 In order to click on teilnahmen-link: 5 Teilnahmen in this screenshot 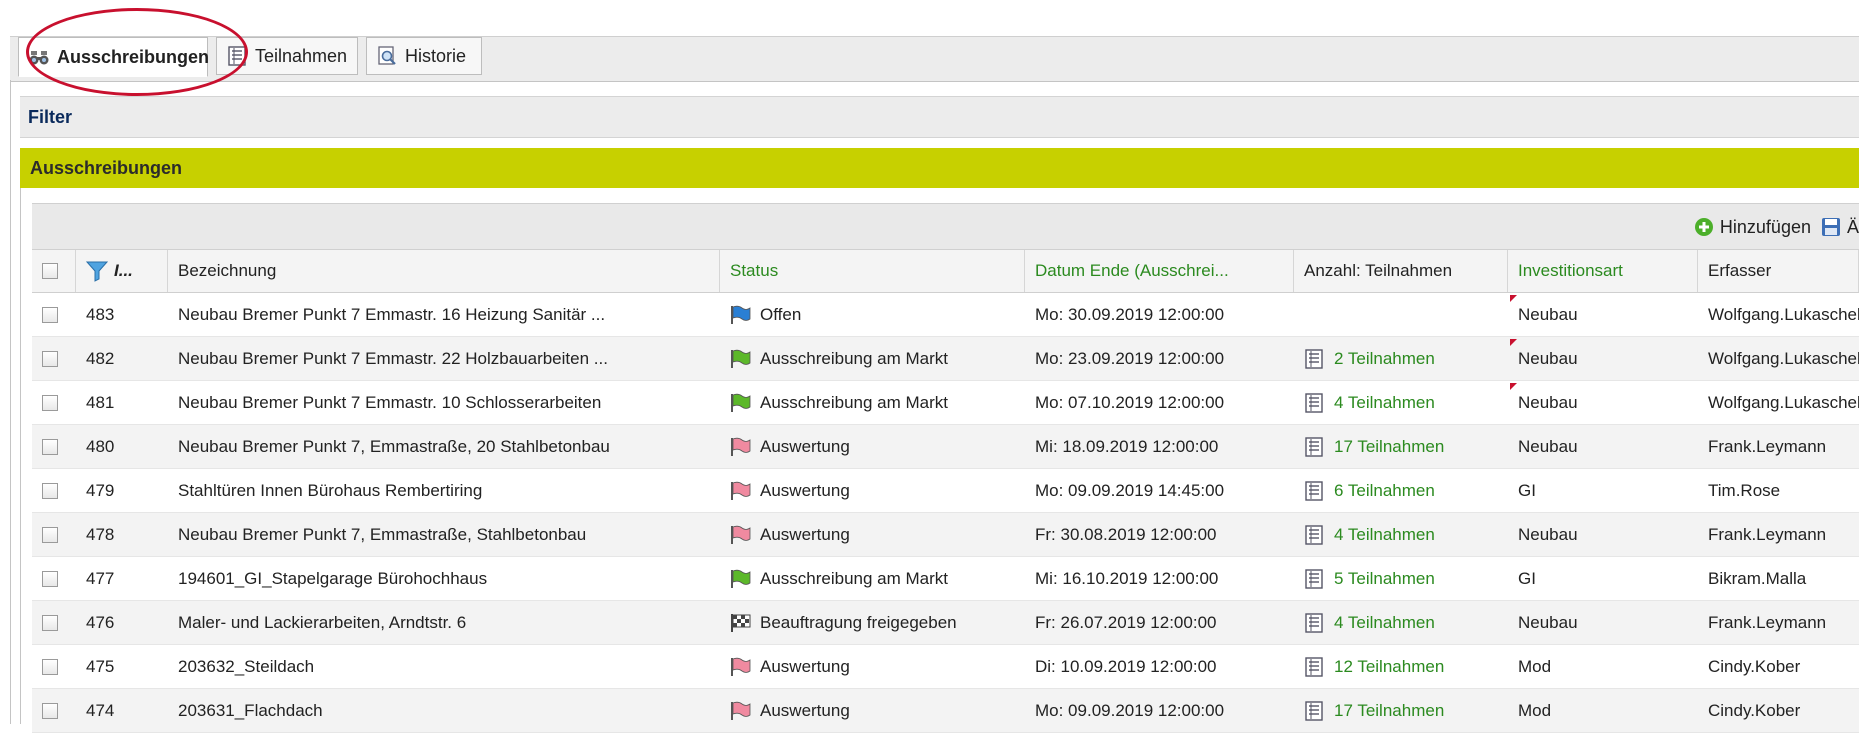, I will do `click(1369, 579)`.